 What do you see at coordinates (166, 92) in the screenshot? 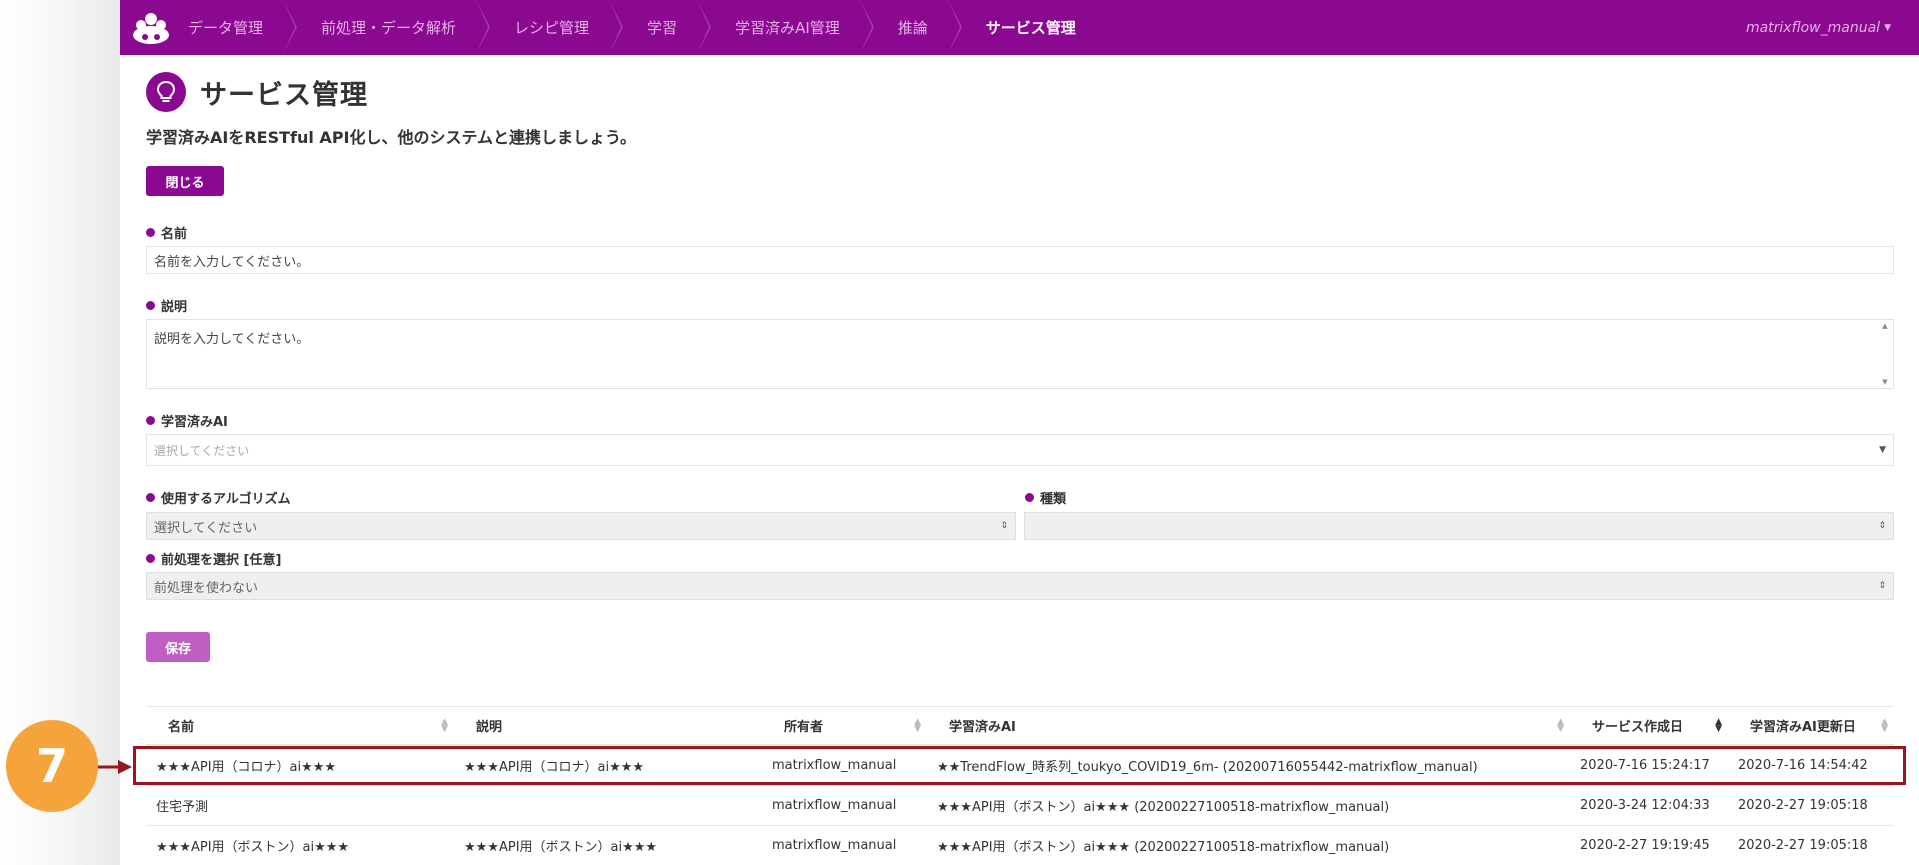
I see `lightbulb-icon` at bounding box center [166, 92].